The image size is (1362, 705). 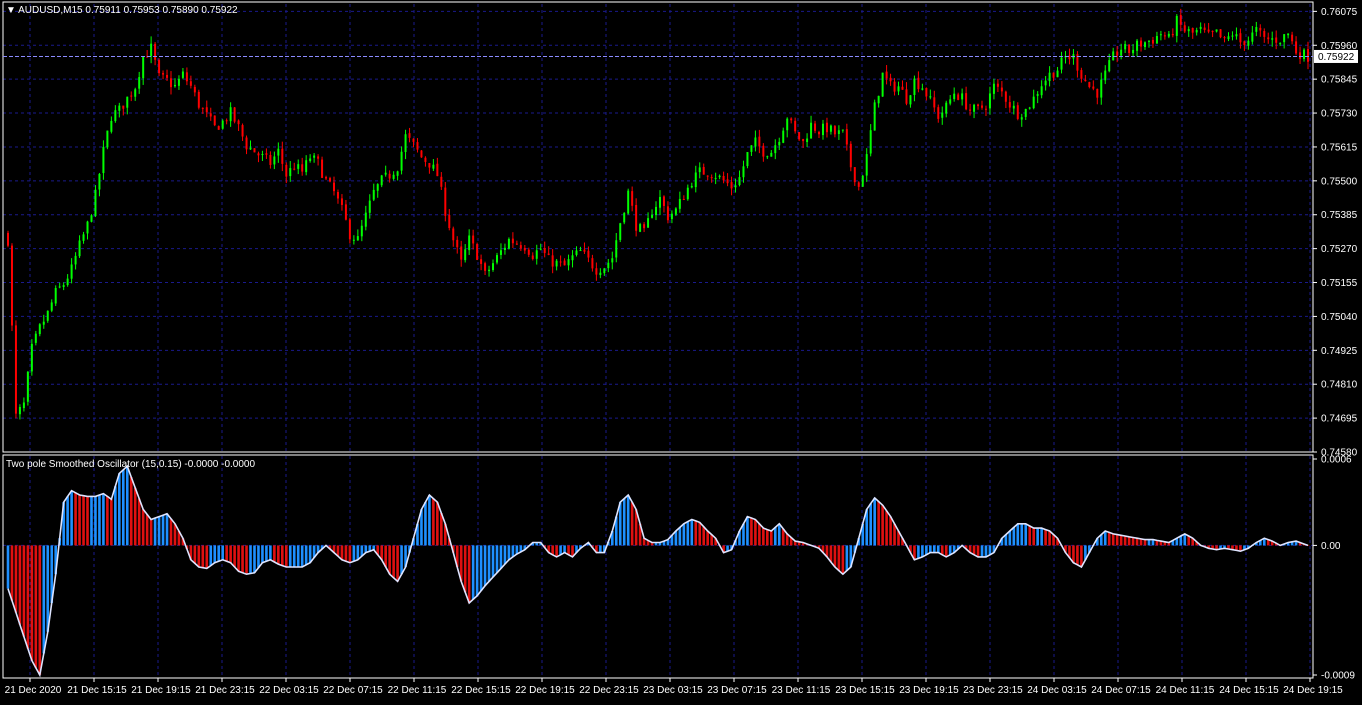 What do you see at coordinates (1339, 249) in the screenshot?
I see `y-tick-label: 0.75270` at bounding box center [1339, 249].